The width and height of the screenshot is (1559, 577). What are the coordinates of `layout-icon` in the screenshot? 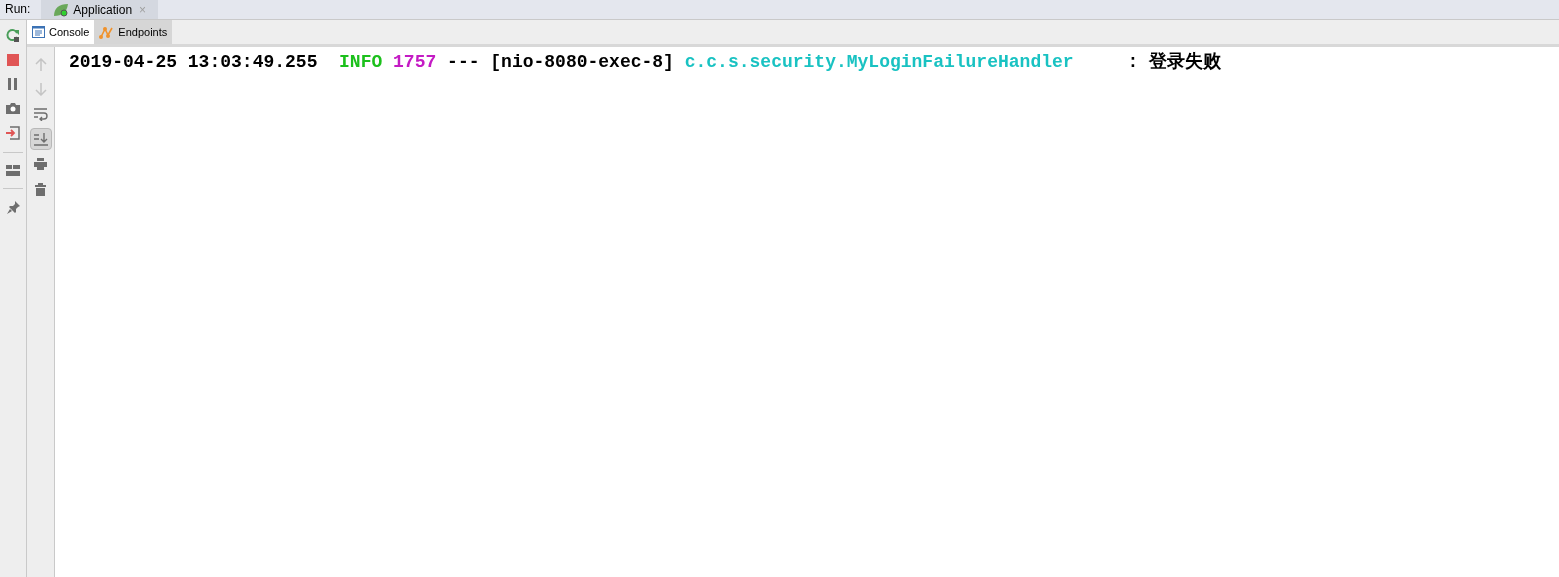 It's located at (13, 170).